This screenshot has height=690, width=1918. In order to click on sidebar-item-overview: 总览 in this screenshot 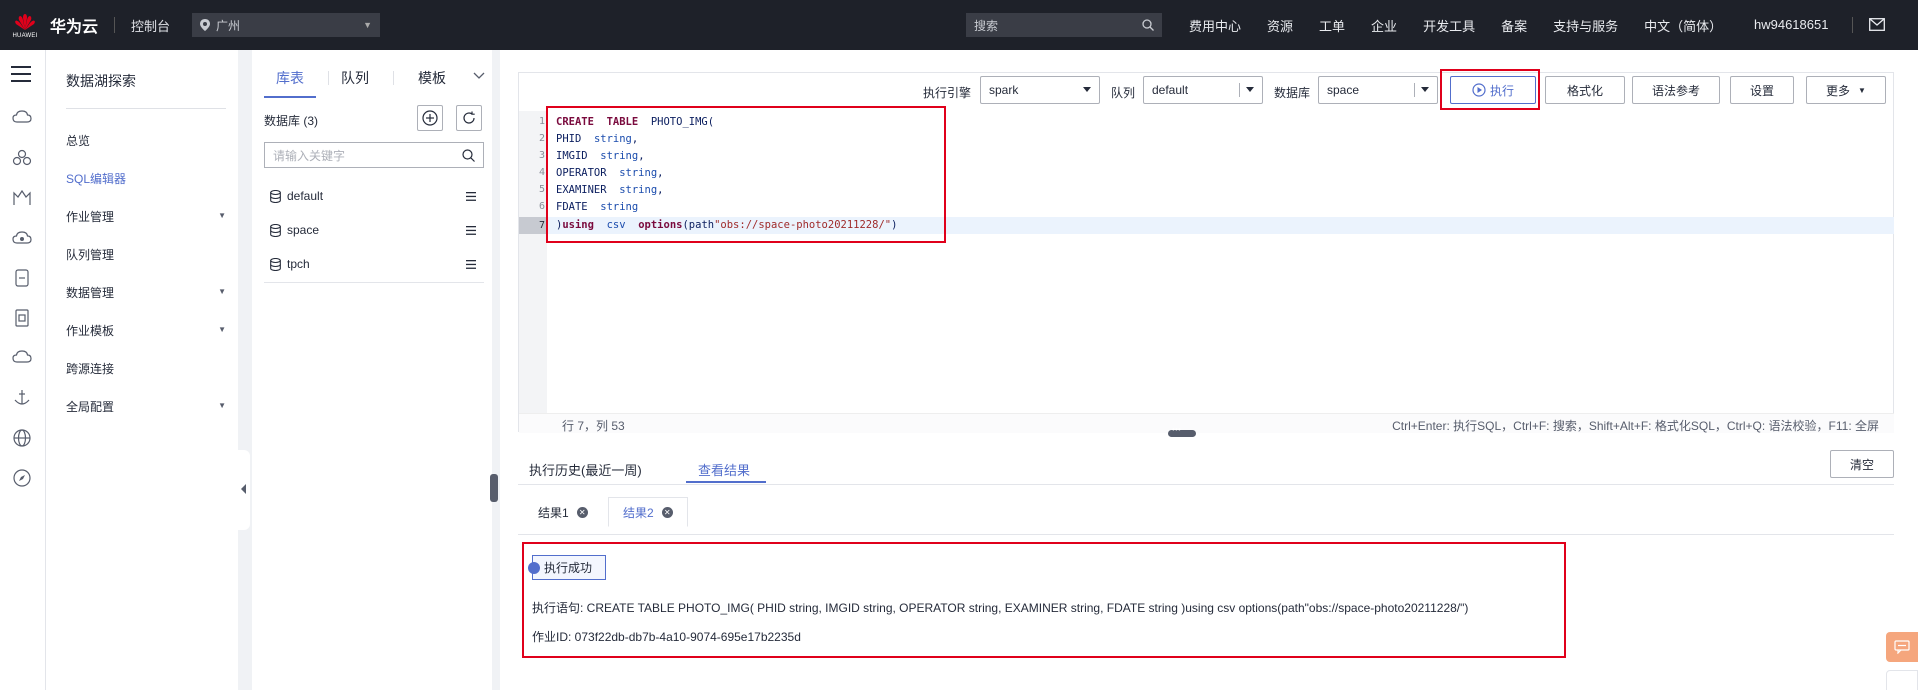, I will do `click(146, 140)`.